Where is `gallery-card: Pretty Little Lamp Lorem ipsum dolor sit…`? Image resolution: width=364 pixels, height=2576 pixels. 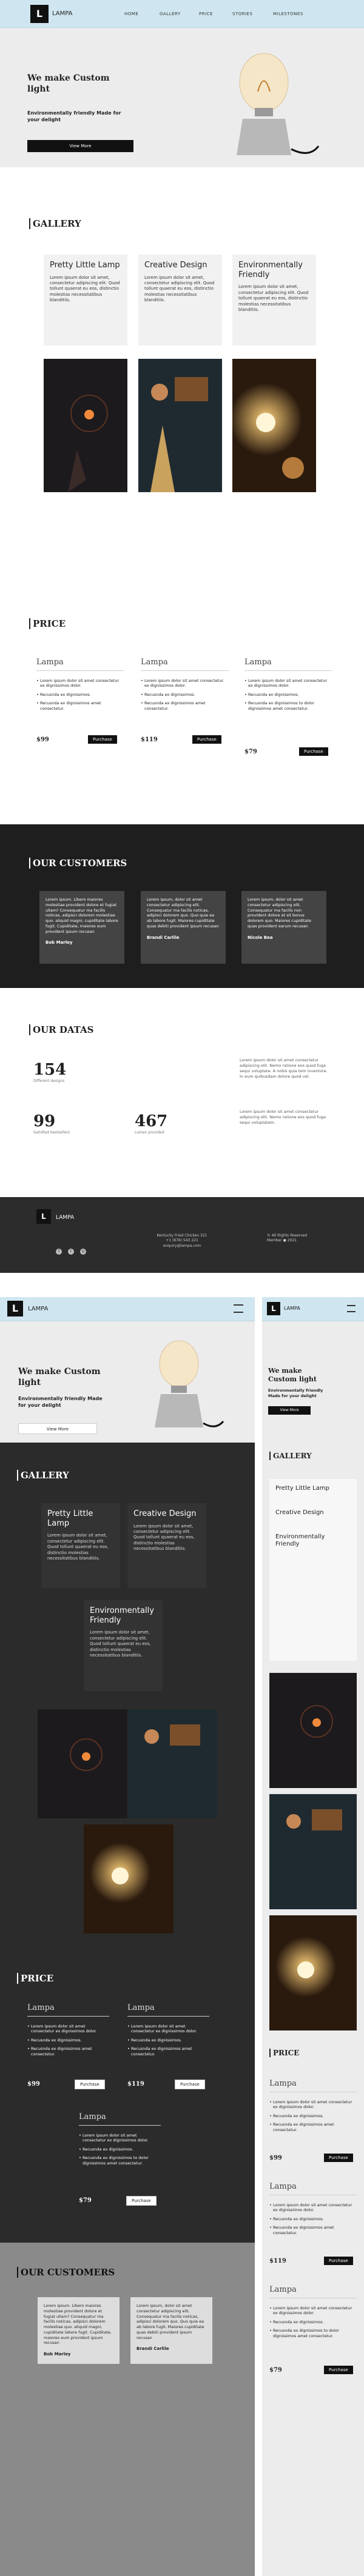
gallery-card: Pretty Little Lamp Lorem ipsum dolor sit… is located at coordinates (85, 300).